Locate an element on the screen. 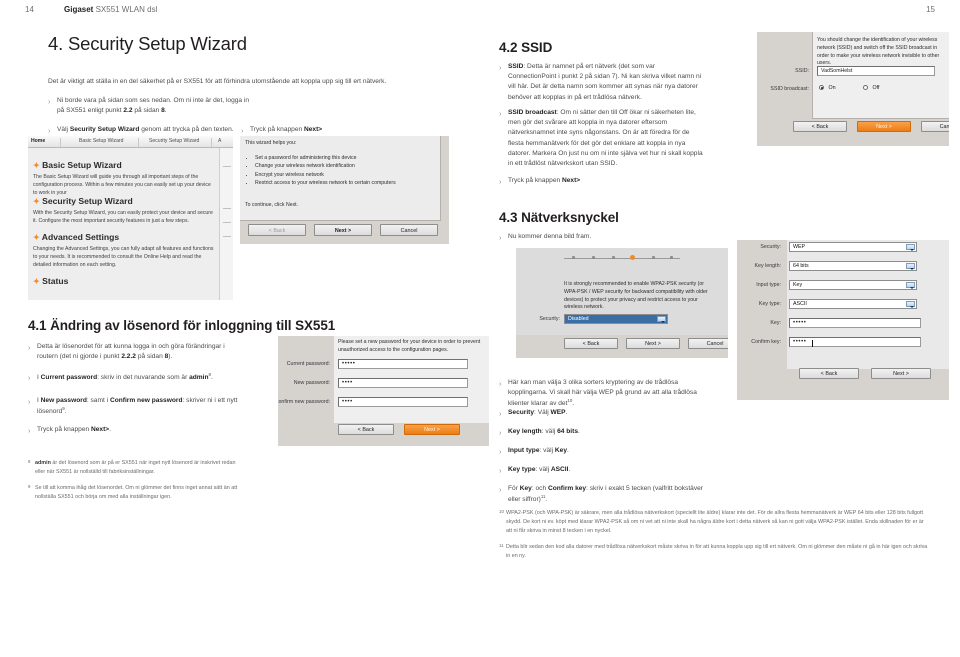 Image resolution: width=960 pixels, height=657 pixels. ssid-b3-pre: Tryck på knappen is located at coordinates (535, 180).